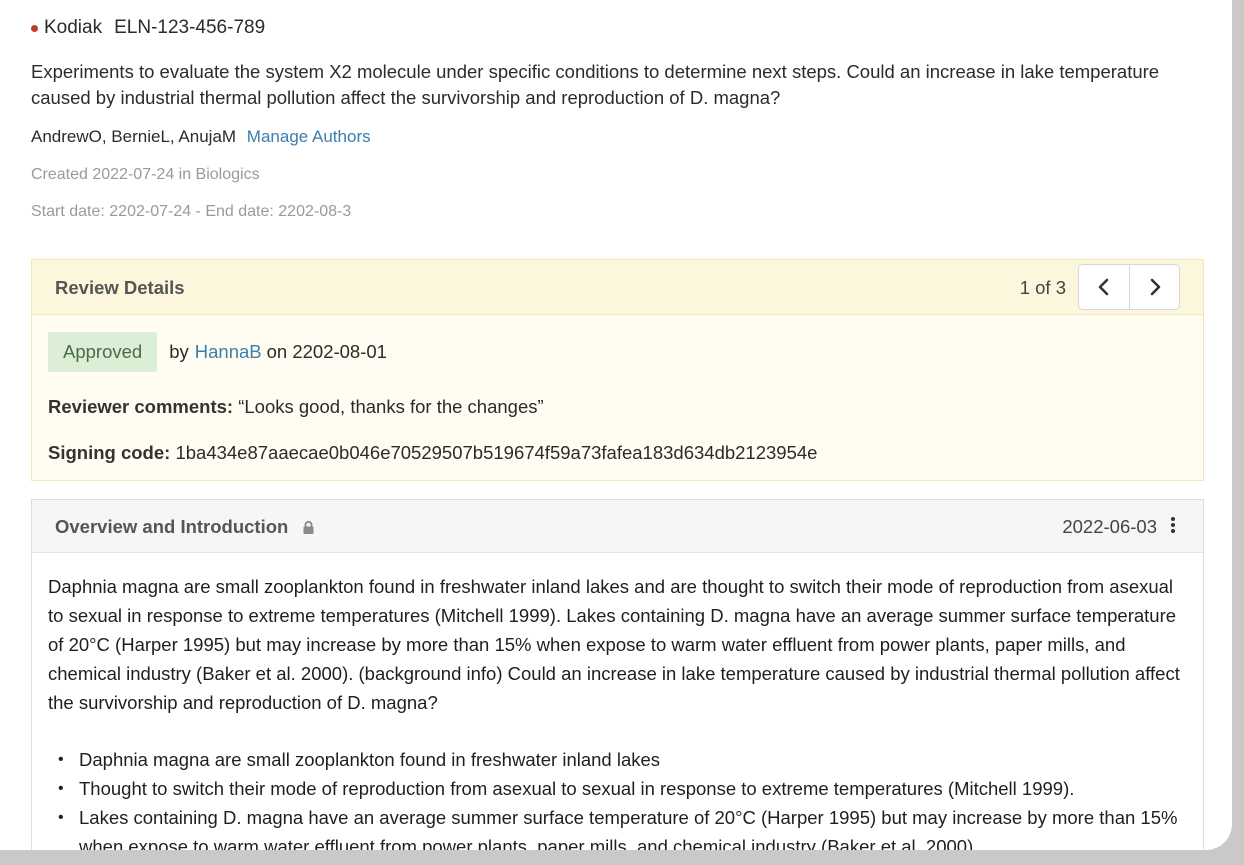 The image size is (1244, 865). Describe the element at coordinates (190, 27) in the screenshot. I see `experiment-id: ELN-123-456-789` at that location.